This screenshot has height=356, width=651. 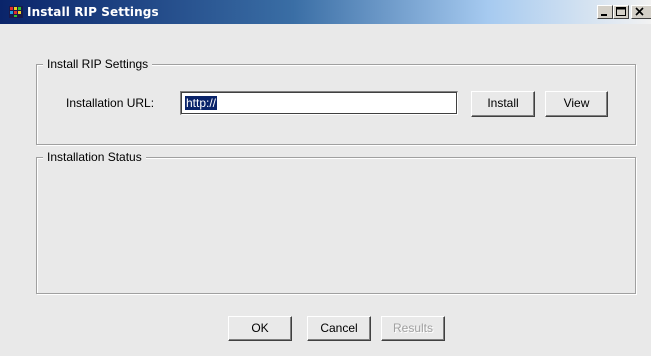 I want to click on cancel-button: Cancel, so click(x=339, y=328).